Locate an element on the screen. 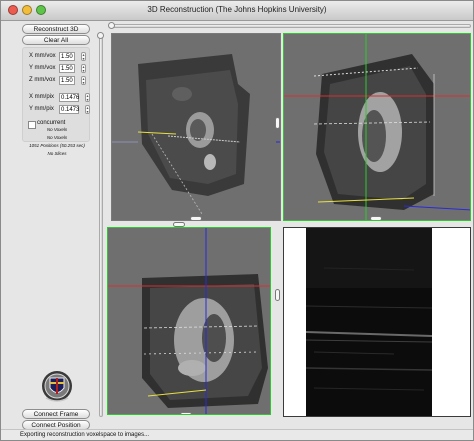  y-pixel-label: Y mm/pix is located at coordinates (41, 109).